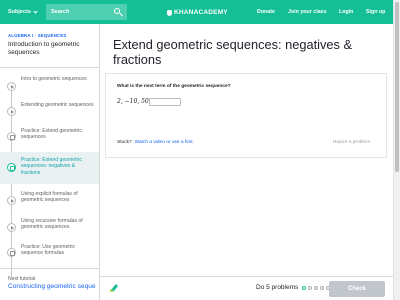 The width and height of the screenshot is (400, 300). What do you see at coordinates (397, 87) in the screenshot?
I see `scrollbar-thumb` at bounding box center [397, 87].